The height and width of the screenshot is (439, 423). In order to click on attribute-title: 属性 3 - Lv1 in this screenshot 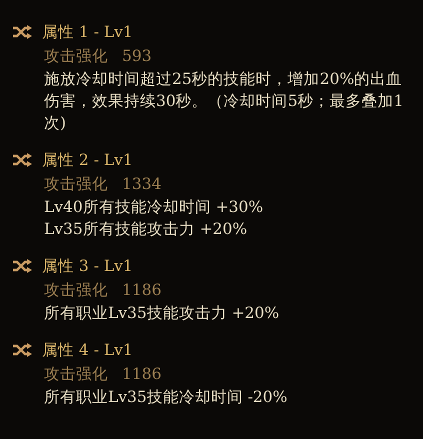, I will do `click(87, 266)`.